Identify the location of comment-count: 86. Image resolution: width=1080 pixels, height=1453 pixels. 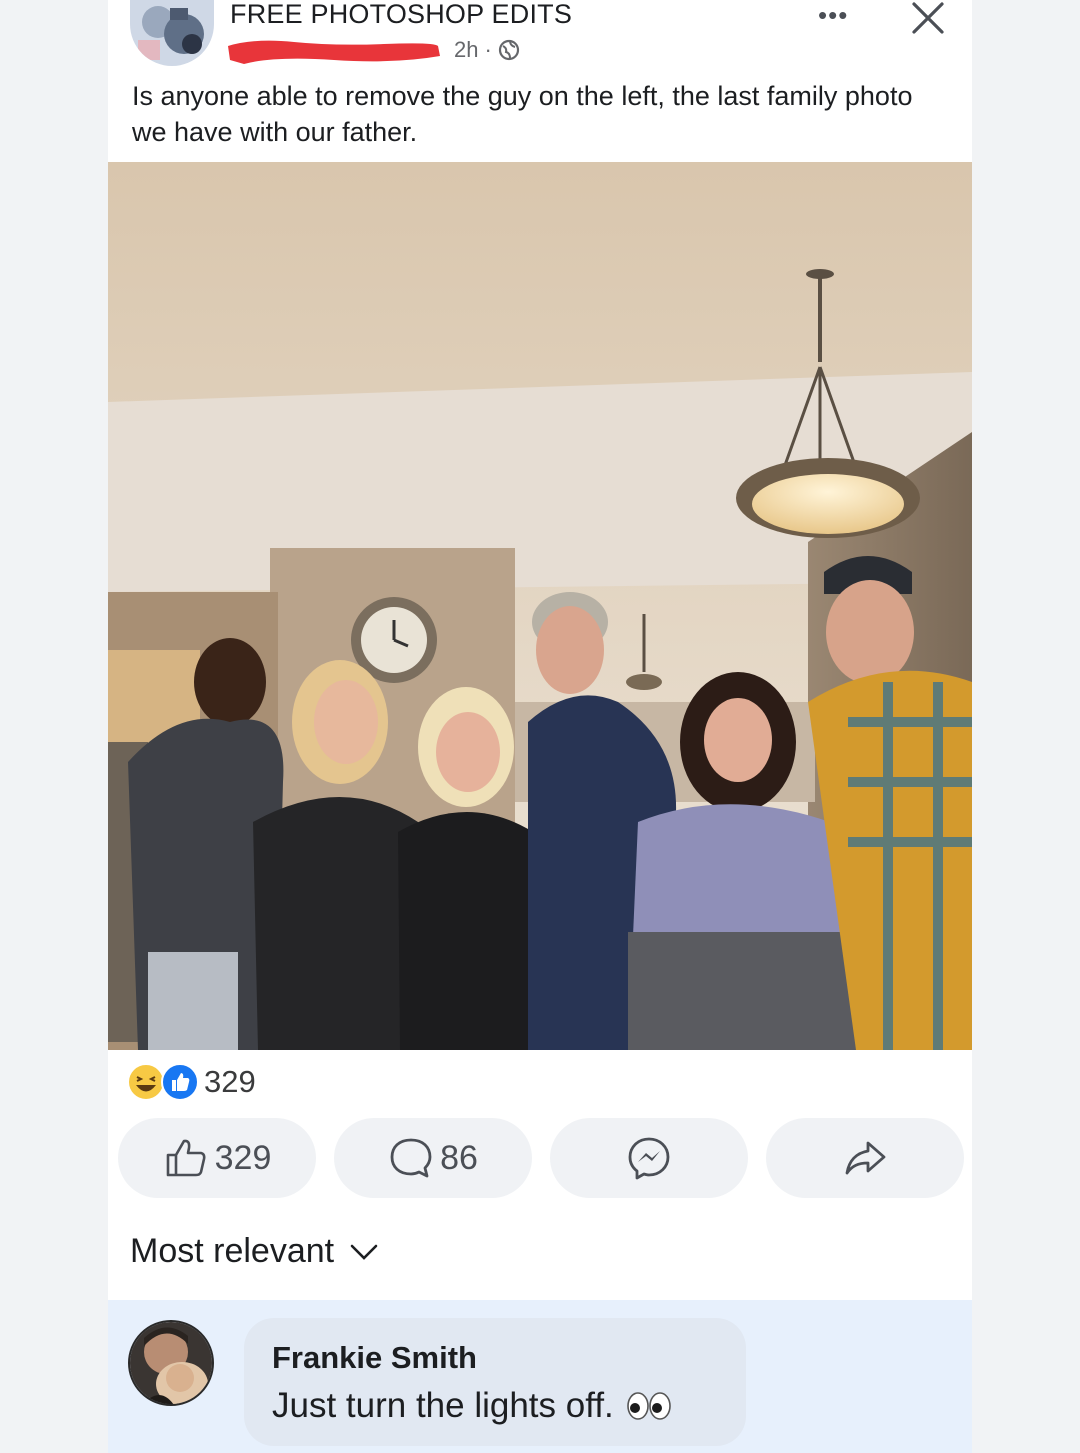
(459, 1157).